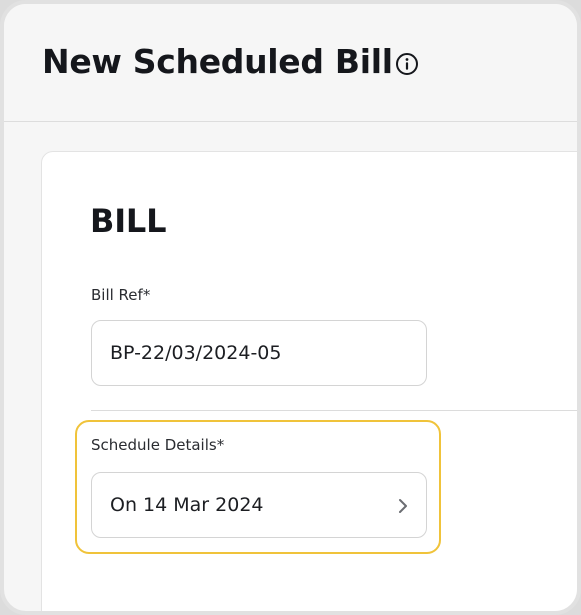  I want to click on chevron-right-icon, so click(403, 506).